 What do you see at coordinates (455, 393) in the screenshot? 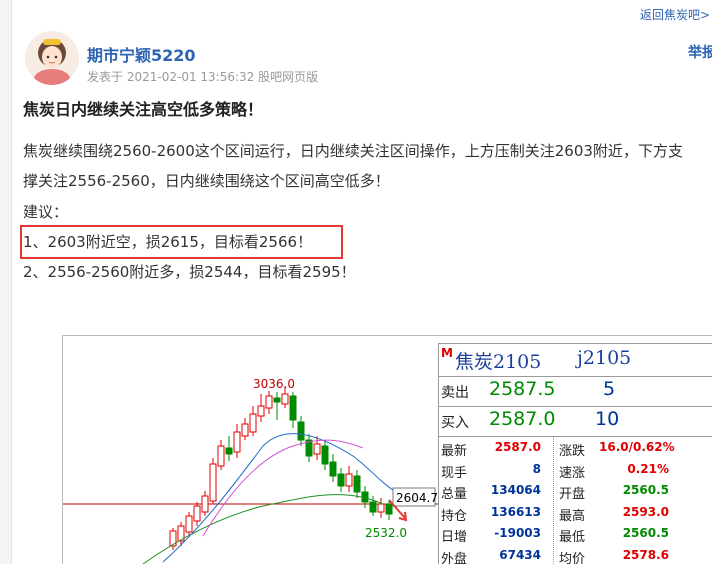
I see `ask-label: 卖出` at bounding box center [455, 393].